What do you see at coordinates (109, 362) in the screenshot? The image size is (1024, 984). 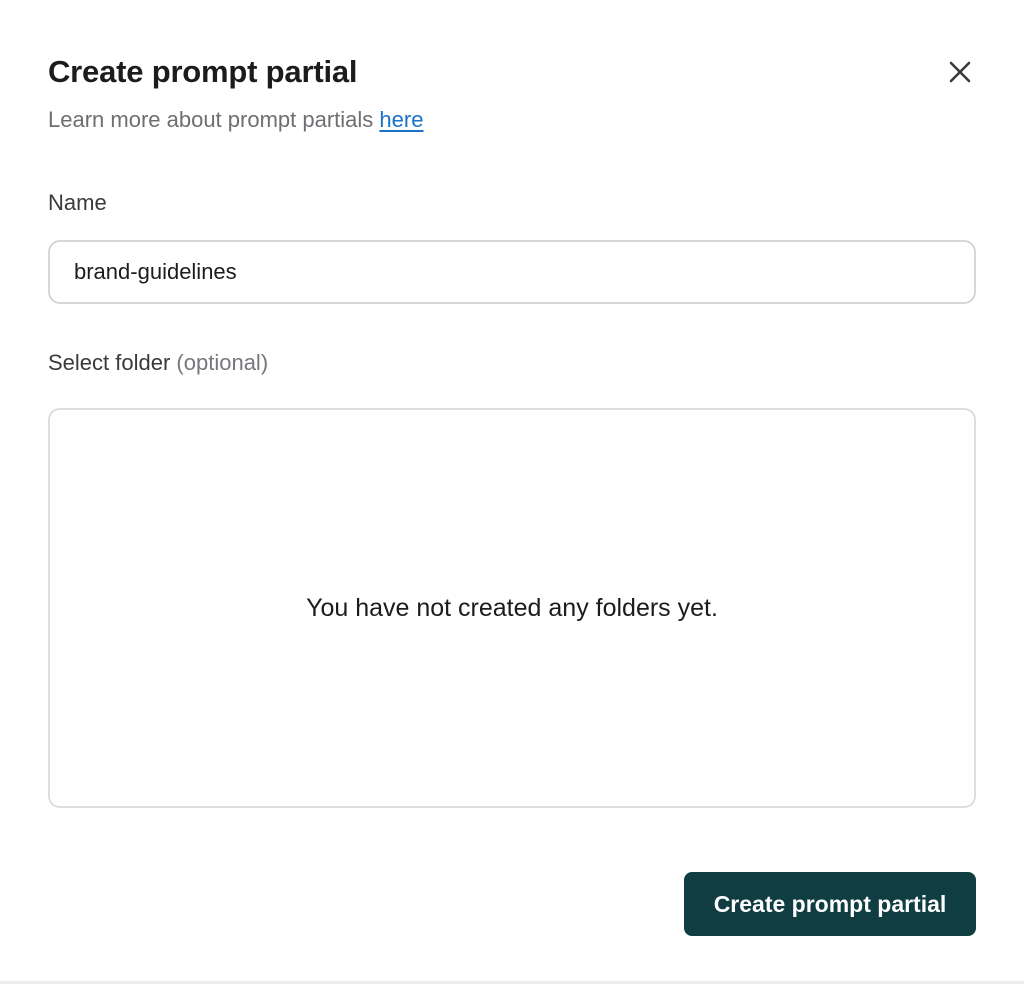 I see `select-folder-label-text: Select folder` at bounding box center [109, 362].